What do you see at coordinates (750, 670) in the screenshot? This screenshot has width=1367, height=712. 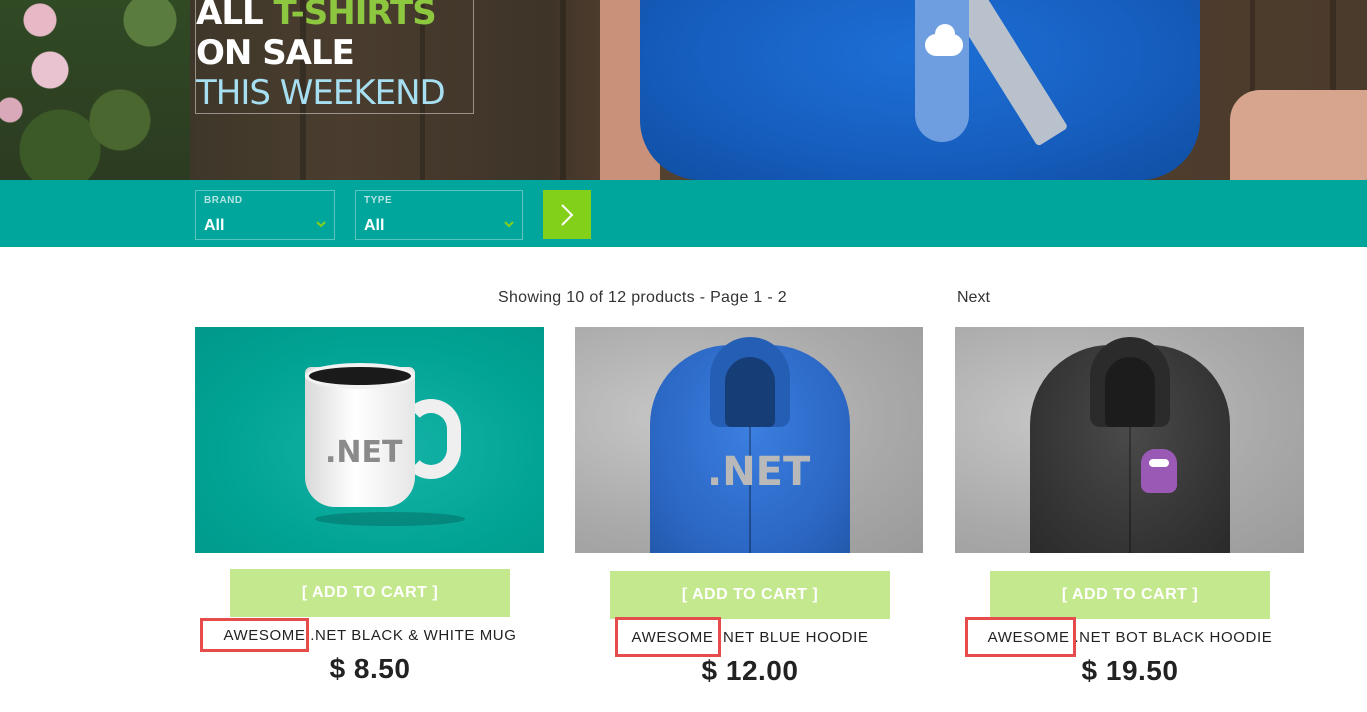 I see `product-price: $ 12.00` at bounding box center [750, 670].